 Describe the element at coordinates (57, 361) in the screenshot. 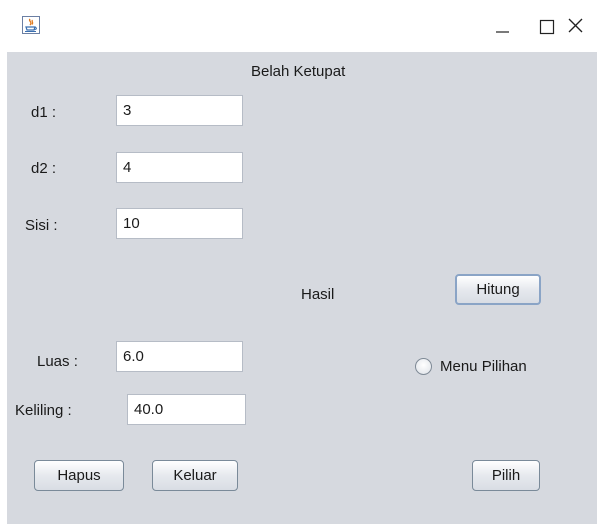

I see `luas-label: Luas :` at that location.